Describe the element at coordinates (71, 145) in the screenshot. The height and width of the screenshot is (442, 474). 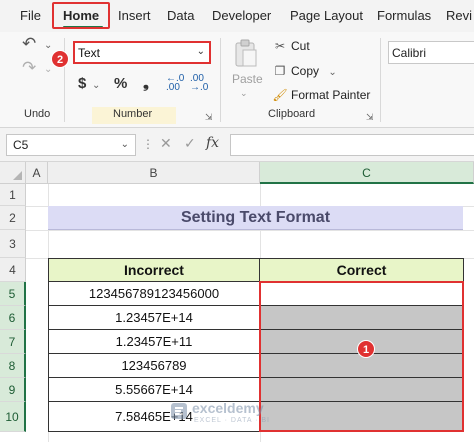
I see `name-box: C5 ⌄` at that location.